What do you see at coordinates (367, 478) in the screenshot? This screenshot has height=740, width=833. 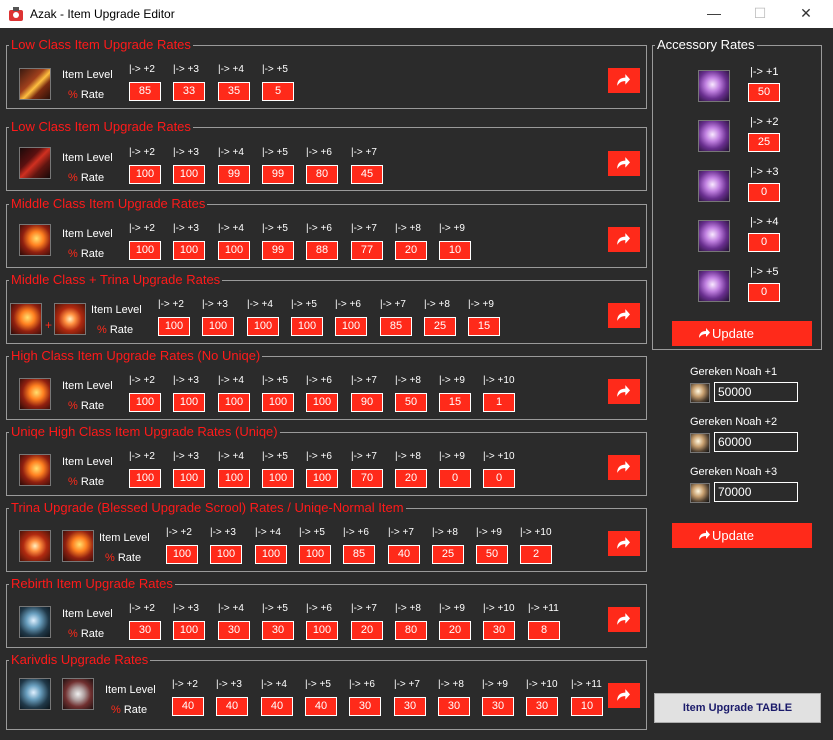 I see `rate-input: 70` at bounding box center [367, 478].